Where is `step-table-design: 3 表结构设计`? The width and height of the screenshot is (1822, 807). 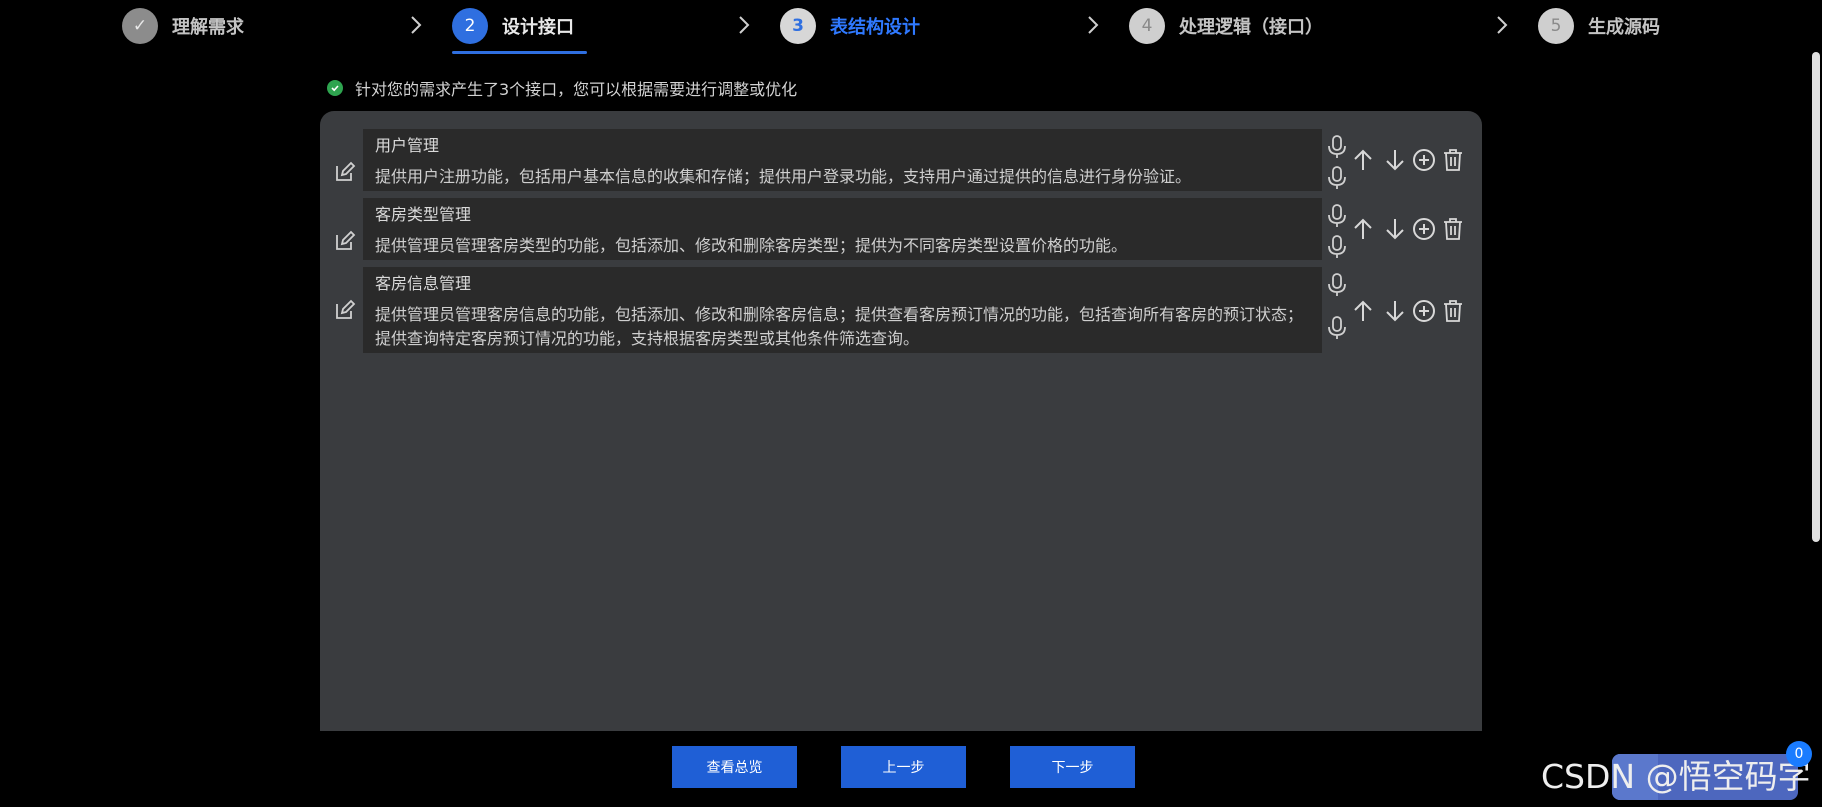 step-table-design: 3 表结构设计 is located at coordinates (850, 26).